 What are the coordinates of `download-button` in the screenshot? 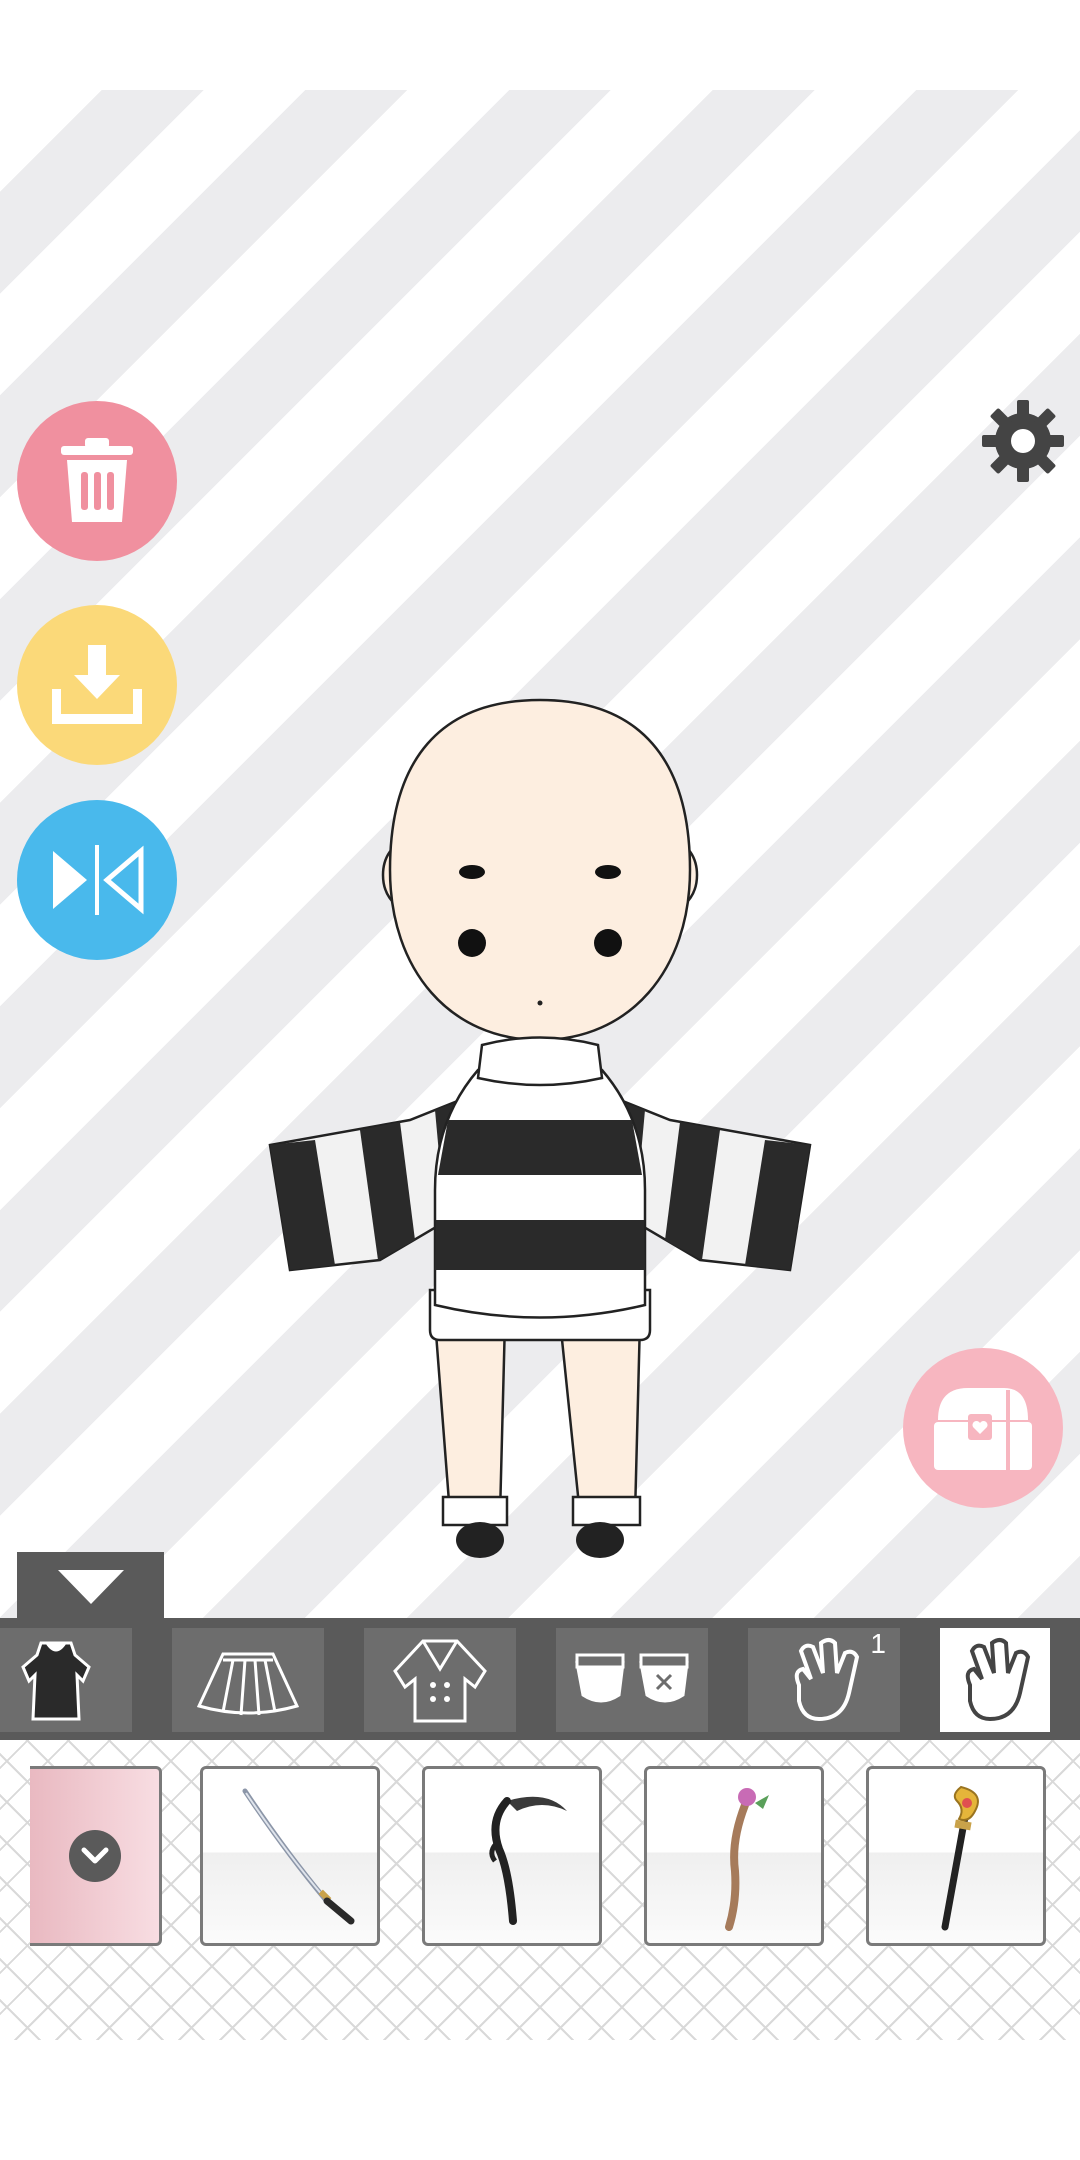 It's located at (97, 685).